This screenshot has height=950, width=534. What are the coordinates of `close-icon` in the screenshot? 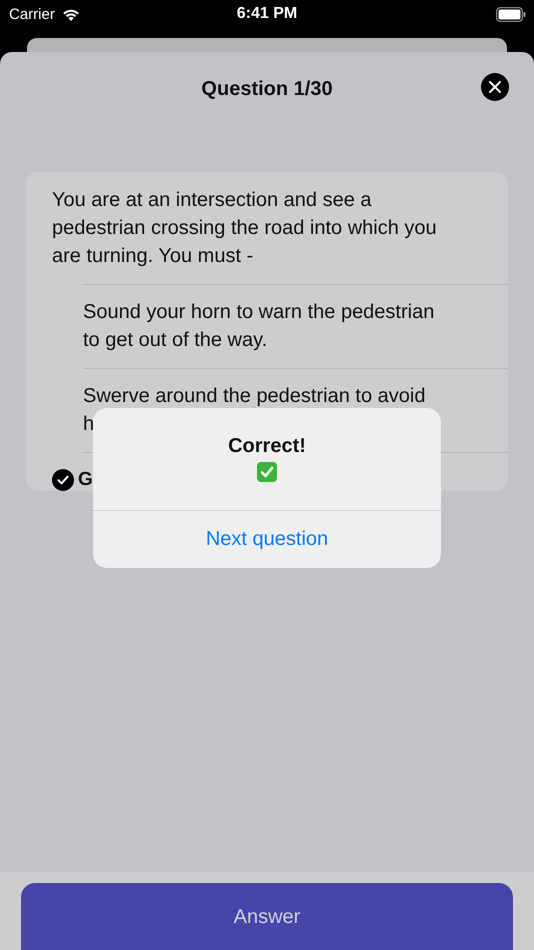 It's located at (495, 87).